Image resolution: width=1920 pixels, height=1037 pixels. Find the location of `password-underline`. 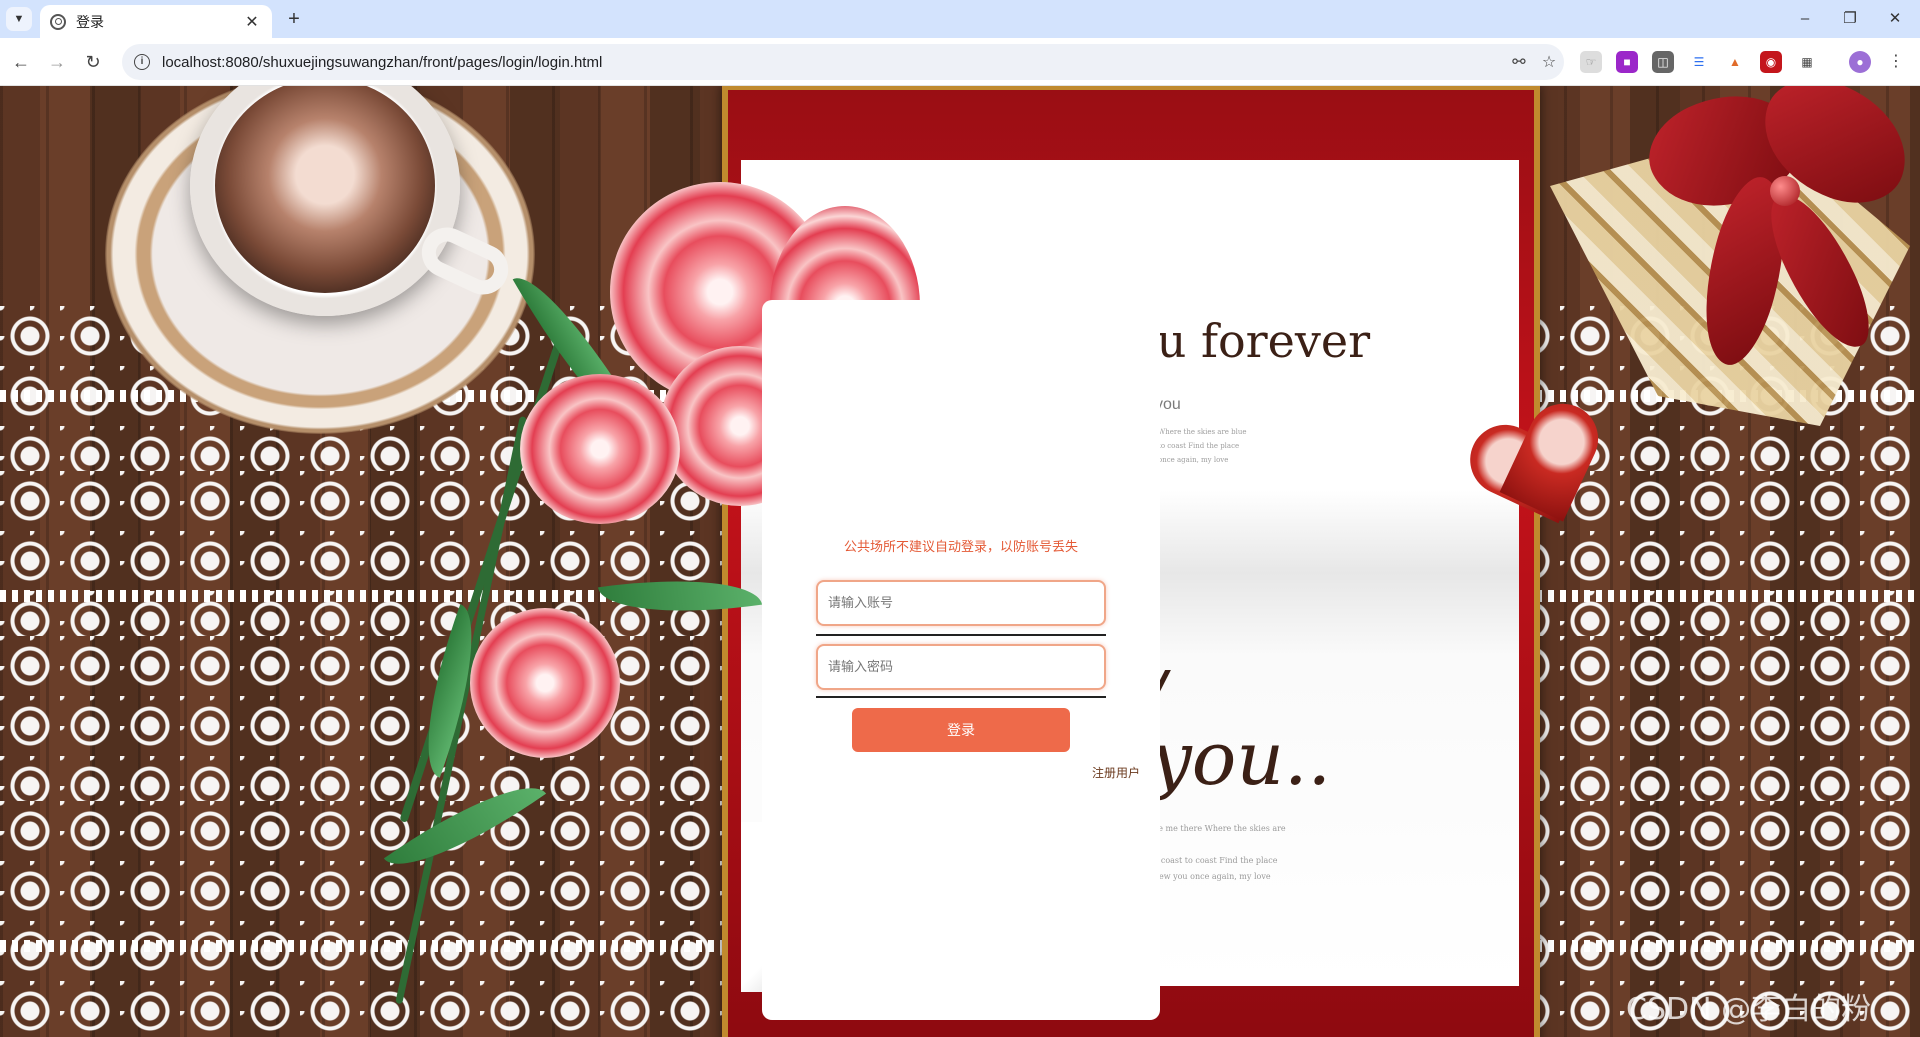

password-underline is located at coordinates (961, 697).